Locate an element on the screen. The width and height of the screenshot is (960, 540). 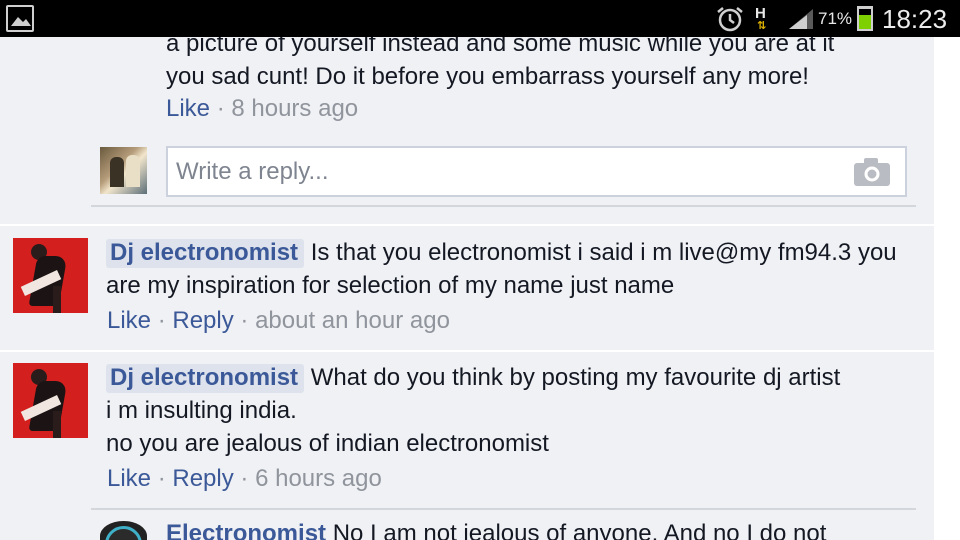
comment-actions: Like · 8 hours ago is located at coordinates (262, 109).